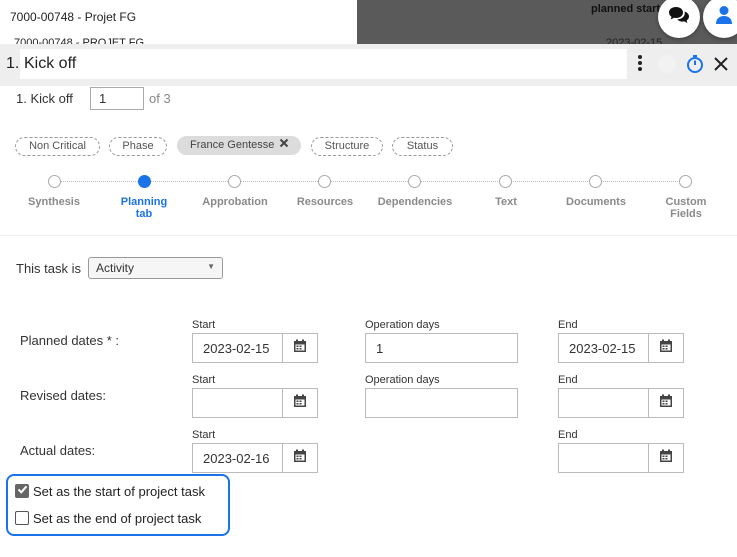 This screenshot has height=557, width=737. Describe the element at coordinates (232, 145) in the screenshot. I see `tag-label: France Gentesse` at that location.